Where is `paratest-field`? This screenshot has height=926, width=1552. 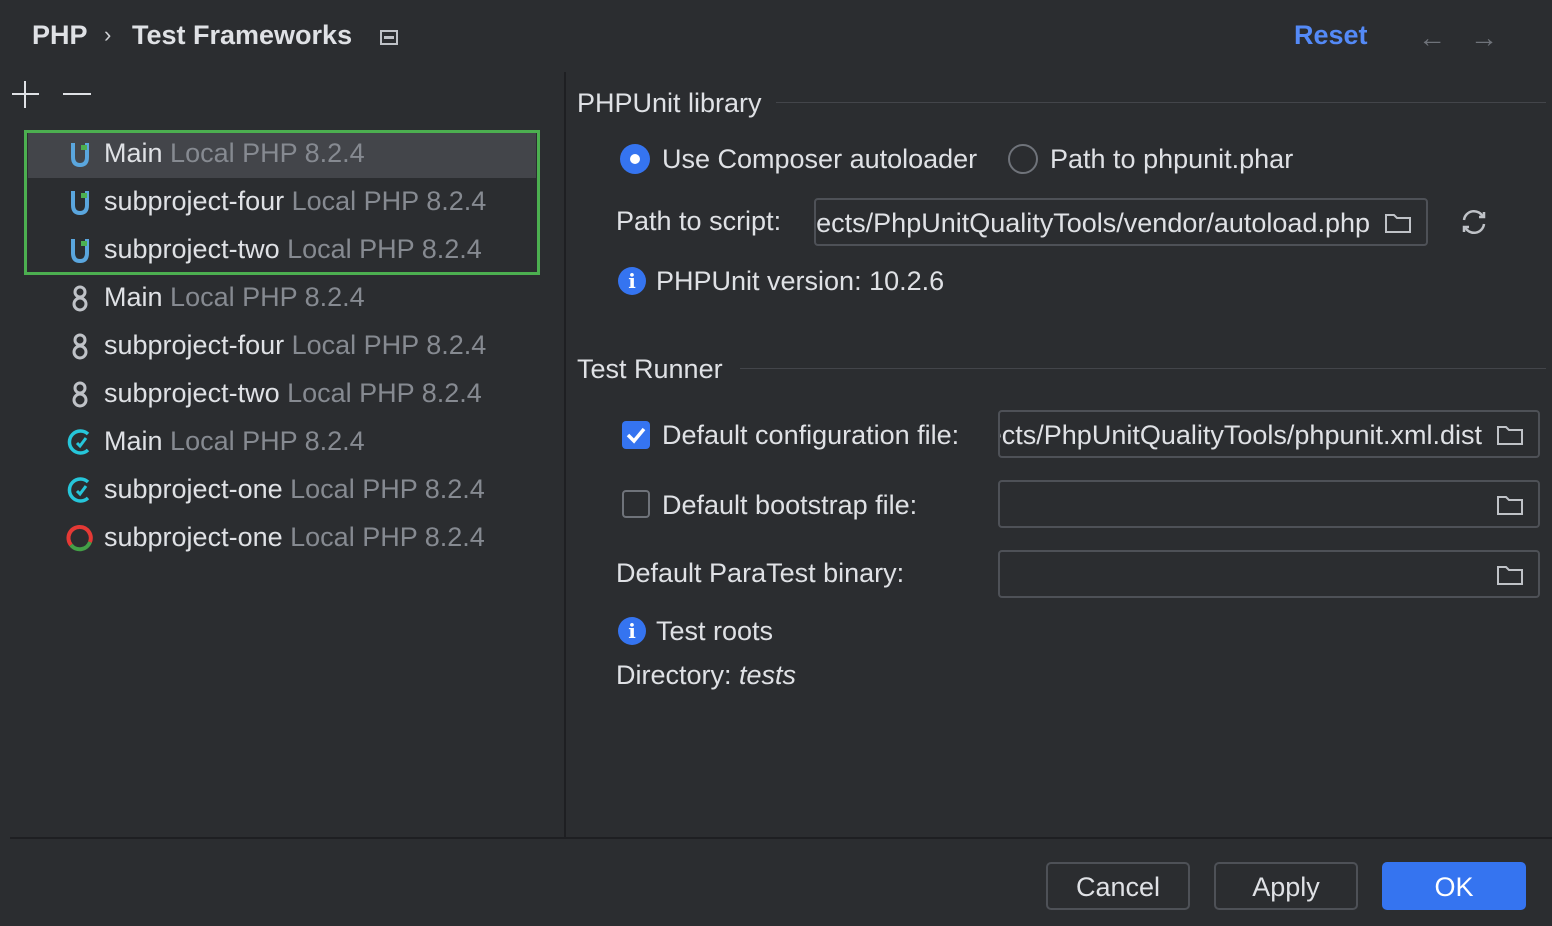 paratest-field is located at coordinates (1269, 574).